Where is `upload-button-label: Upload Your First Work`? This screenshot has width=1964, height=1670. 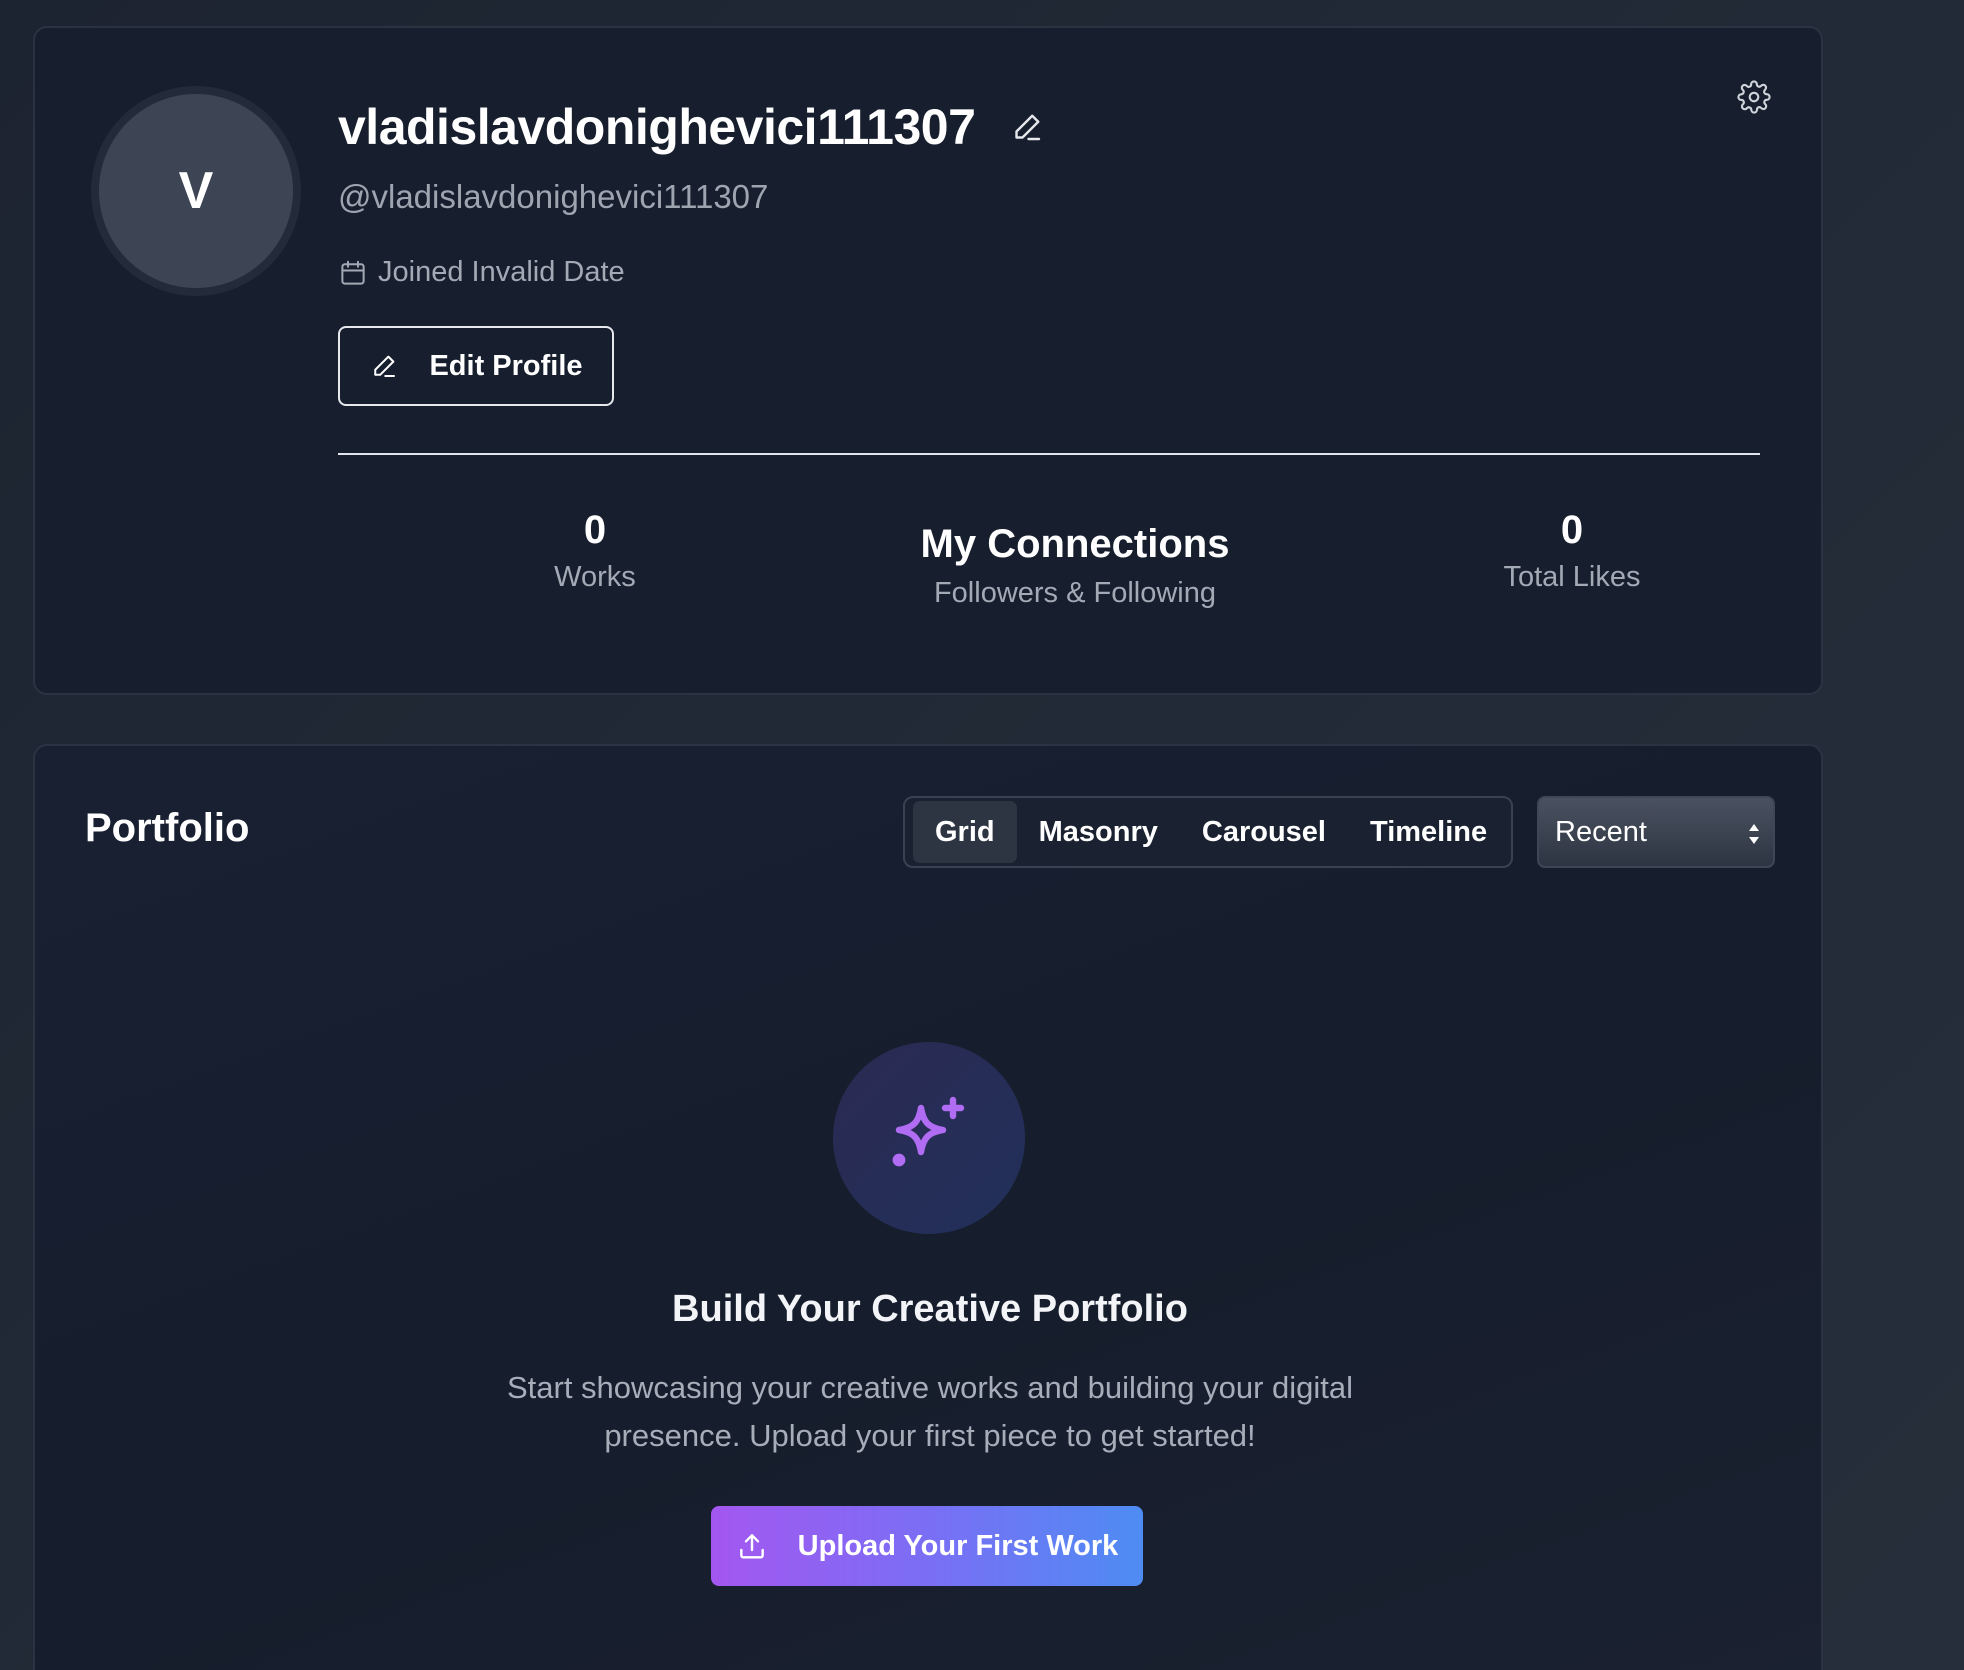
upload-button-label: Upload Your First Work is located at coordinates (958, 1545).